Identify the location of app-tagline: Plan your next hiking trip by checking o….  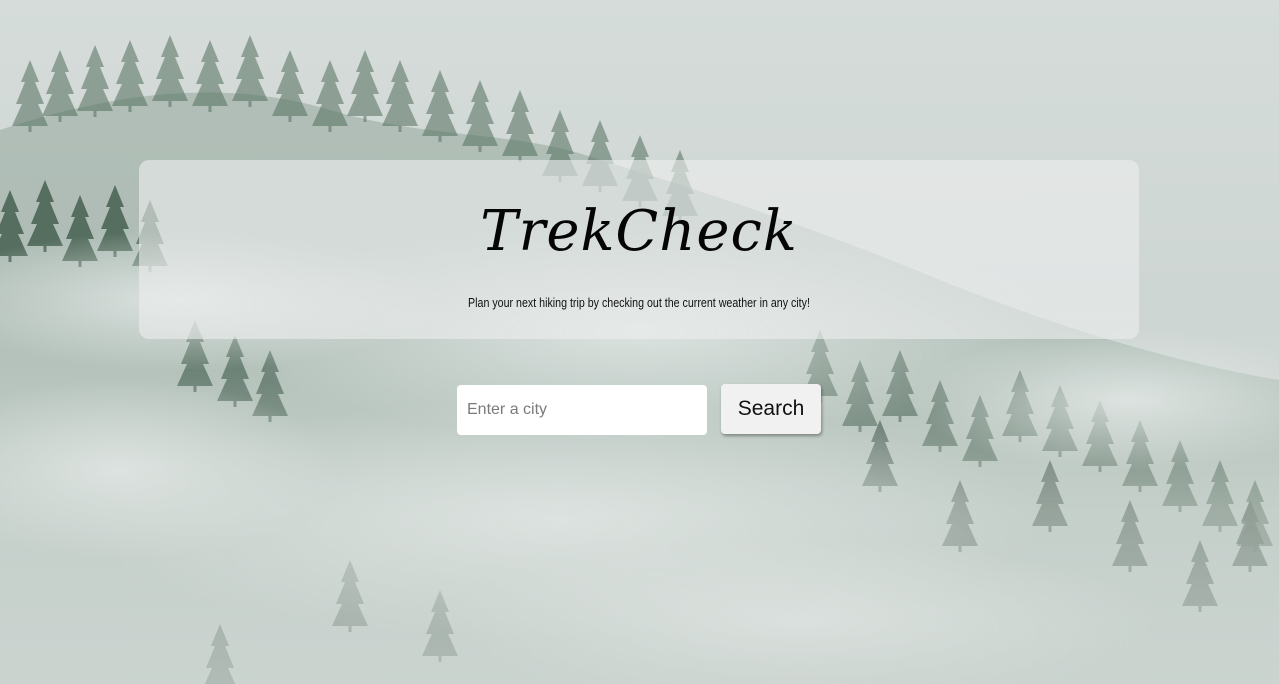
(639, 302).